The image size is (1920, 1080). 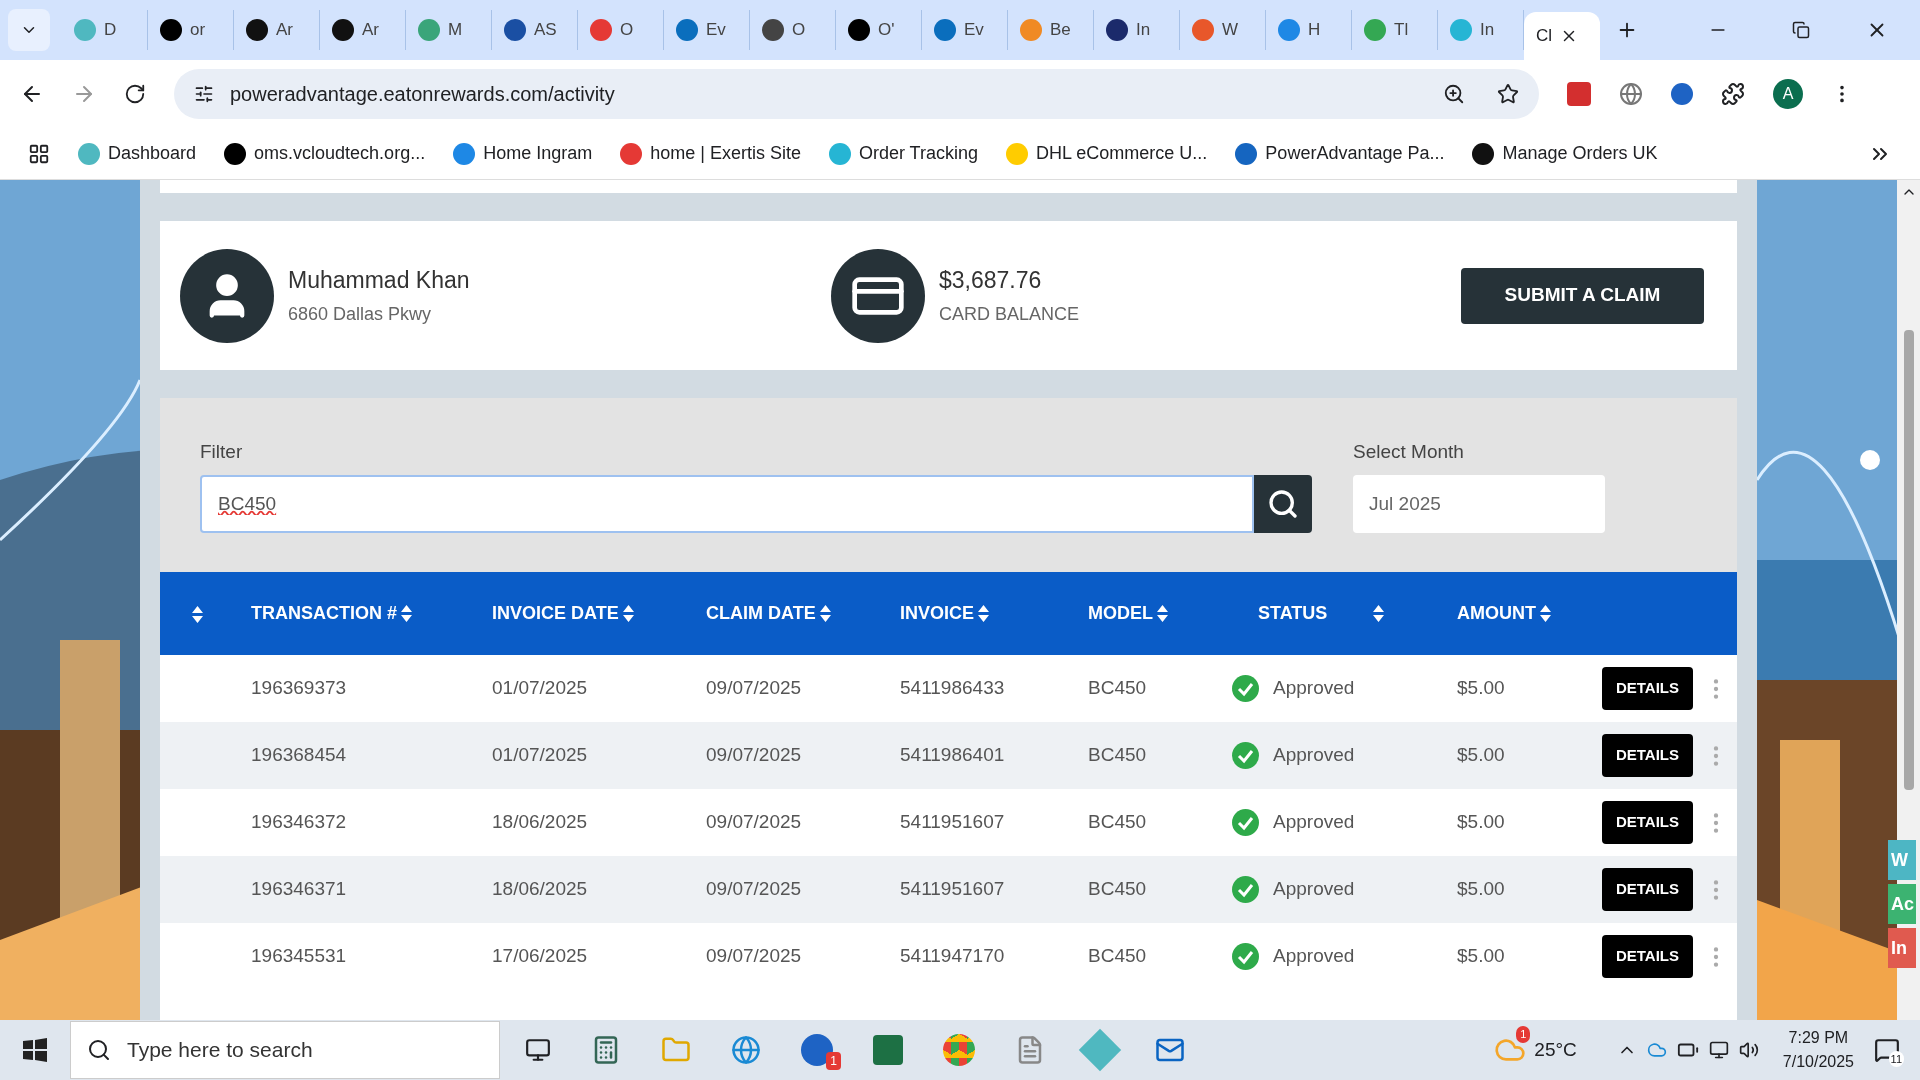 What do you see at coordinates (110, 30) in the screenshot?
I see `tab-title: D` at bounding box center [110, 30].